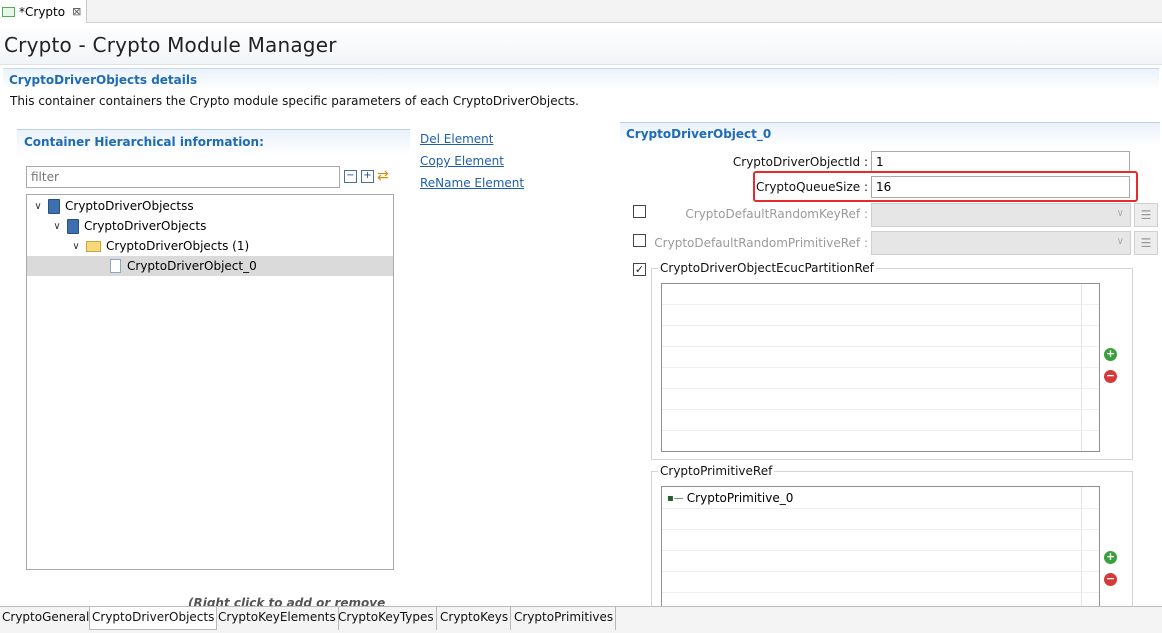 The height and width of the screenshot is (633, 1162). What do you see at coordinates (103, 80) in the screenshot?
I see `details-title: CryptoDriverObjects details` at bounding box center [103, 80].